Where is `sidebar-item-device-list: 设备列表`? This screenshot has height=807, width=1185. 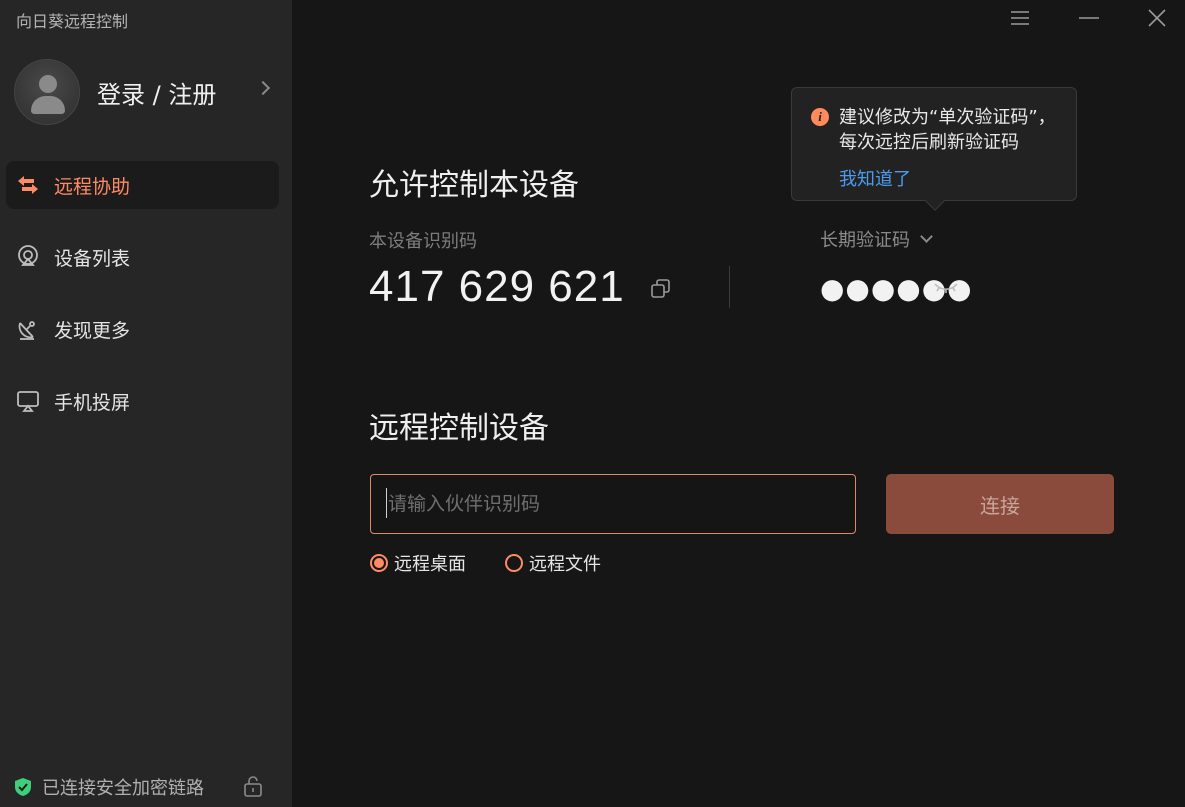
sidebar-item-device-list: 设备列表 is located at coordinates (142, 257).